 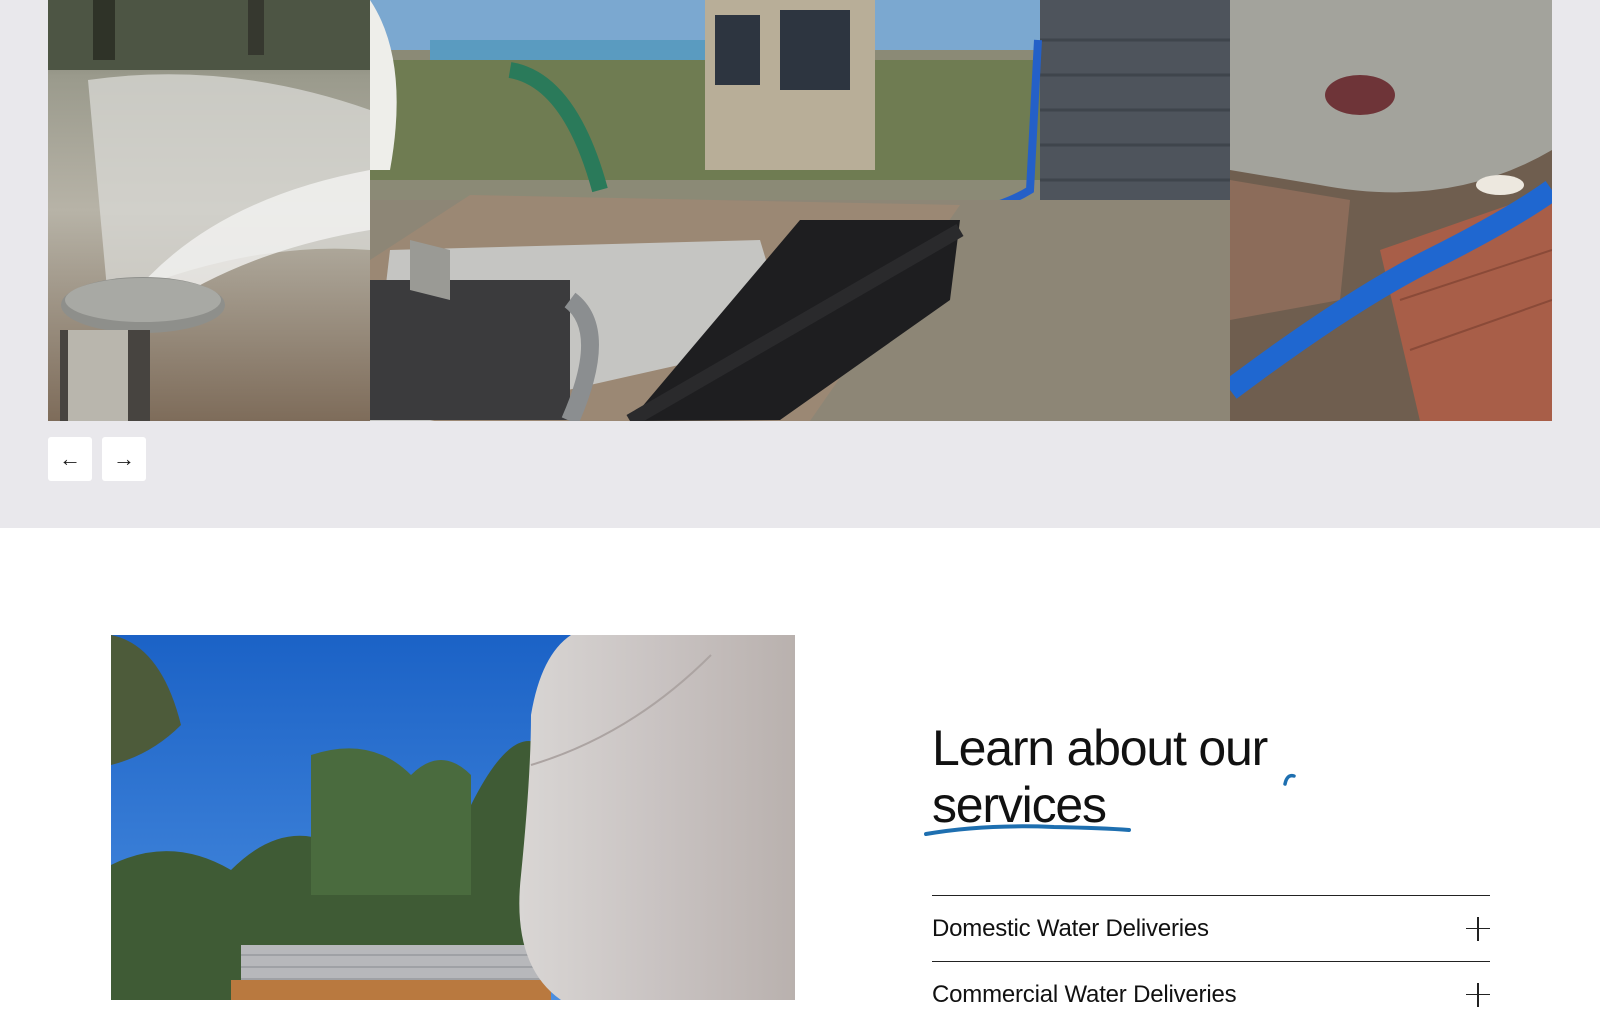 What do you see at coordinates (1084, 994) in the screenshot?
I see `accordion-item-label: Commercial Water Deliveries` at bounding box center [1084, 994].